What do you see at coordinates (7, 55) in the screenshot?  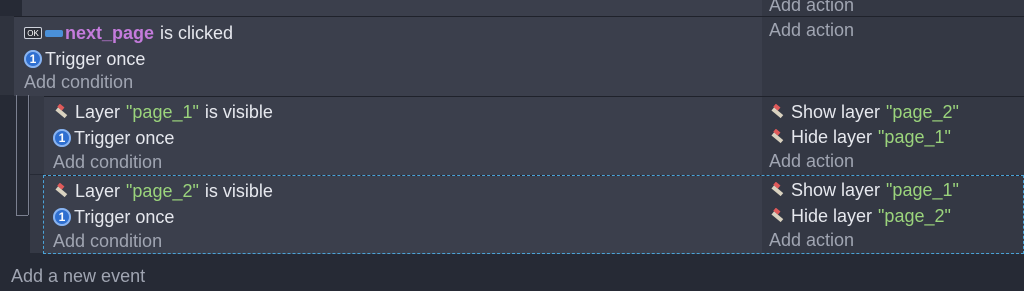 I see `event-gutter` at bounding box center [7, 55].